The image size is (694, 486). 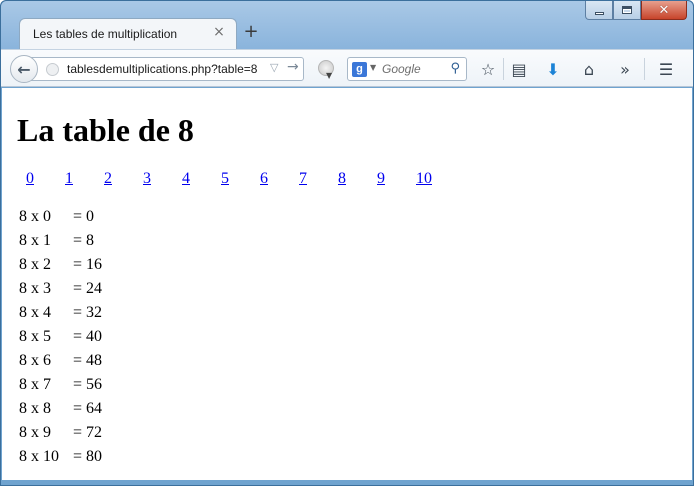 What do you see at coordinates (599, 10) in the screenshot?
I see `minimize-button` at bounding box center [599, 10].